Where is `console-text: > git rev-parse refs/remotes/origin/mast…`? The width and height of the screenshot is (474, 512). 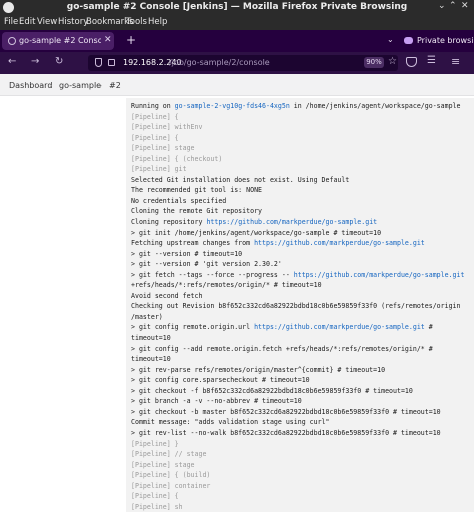
console-text: > git rev-parse refs/remotes/origin/mast… is located at coordinates (258, 369).